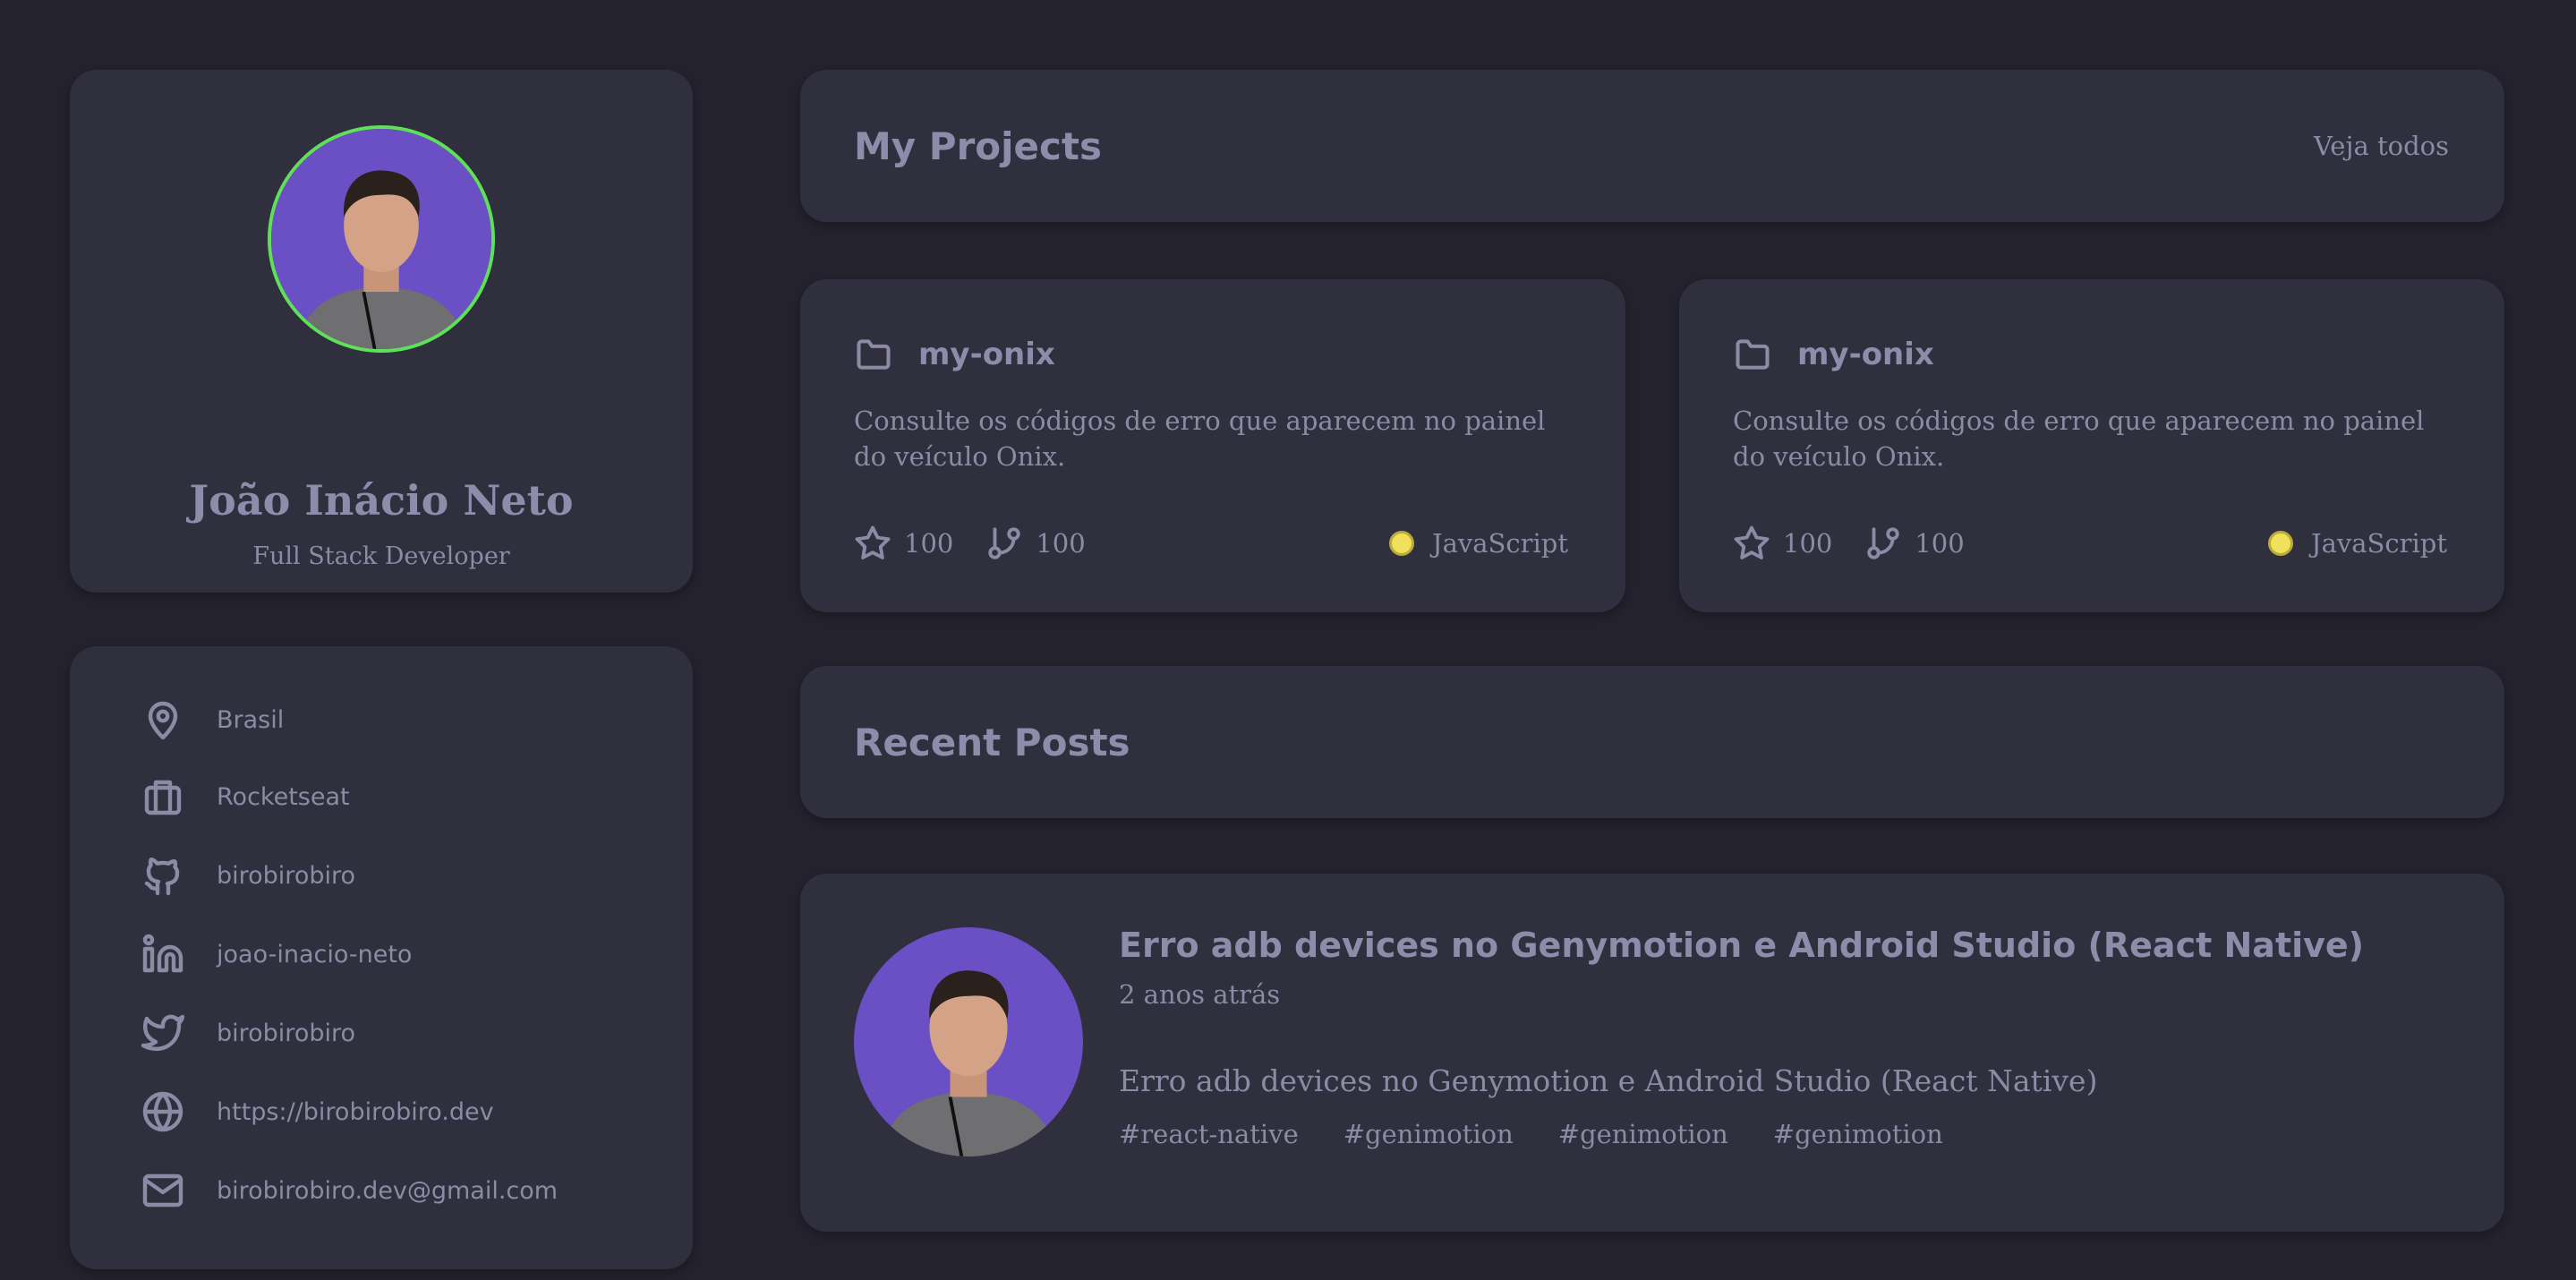  Describe the element at coordinates (163, 720) in the screenshot. I see `map-pin-icon` at that location.